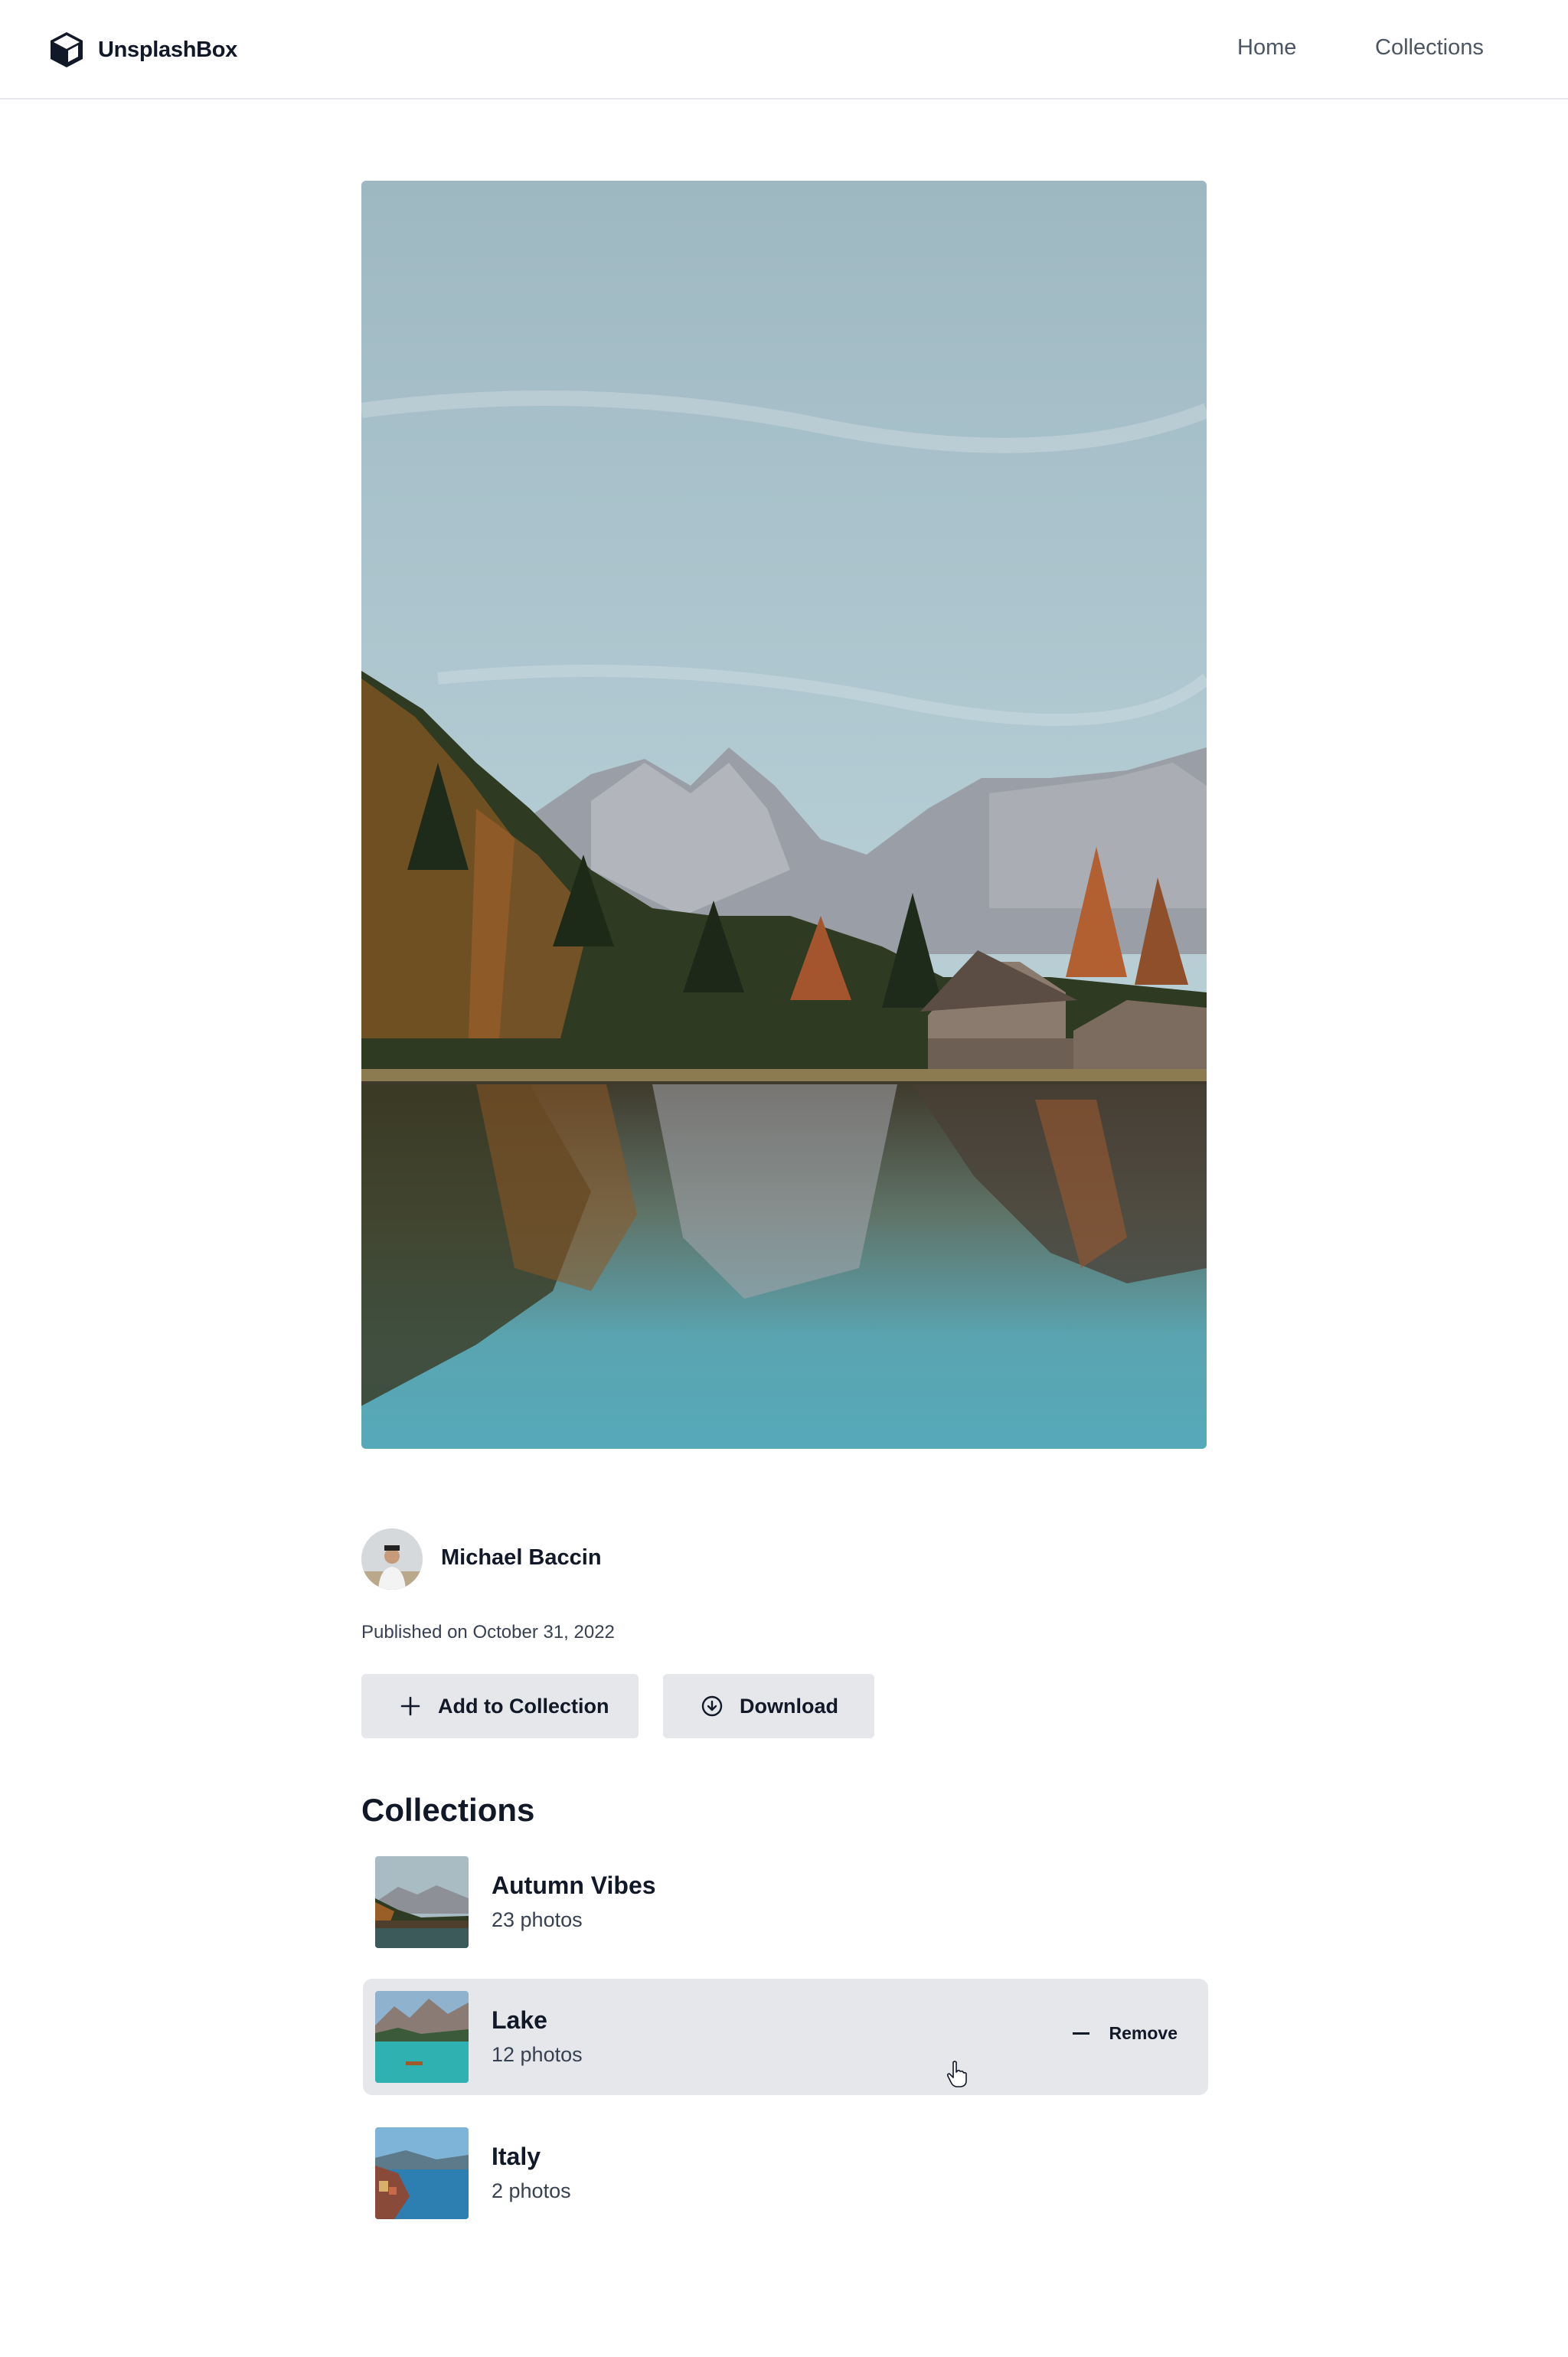  I want to click on collection-count: 23 photos, so click(537, 1919).